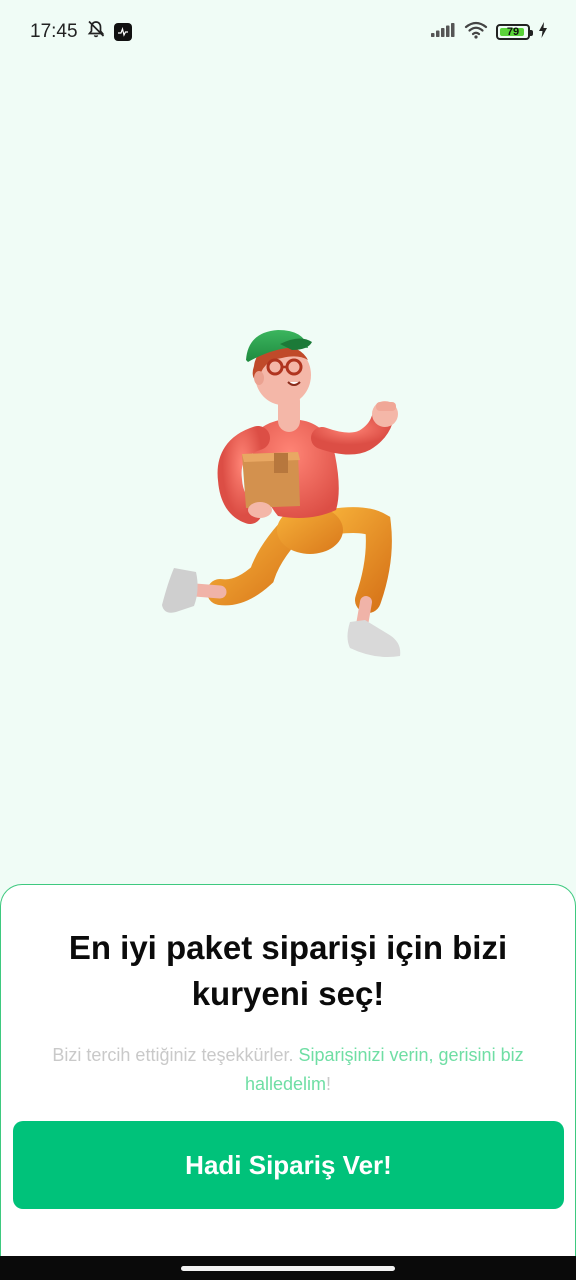 The width and height of the screenshot is (576, 1280). Describe the element at coordinates (531, 33) in the screenshot. I see `battery-tip` at that location.